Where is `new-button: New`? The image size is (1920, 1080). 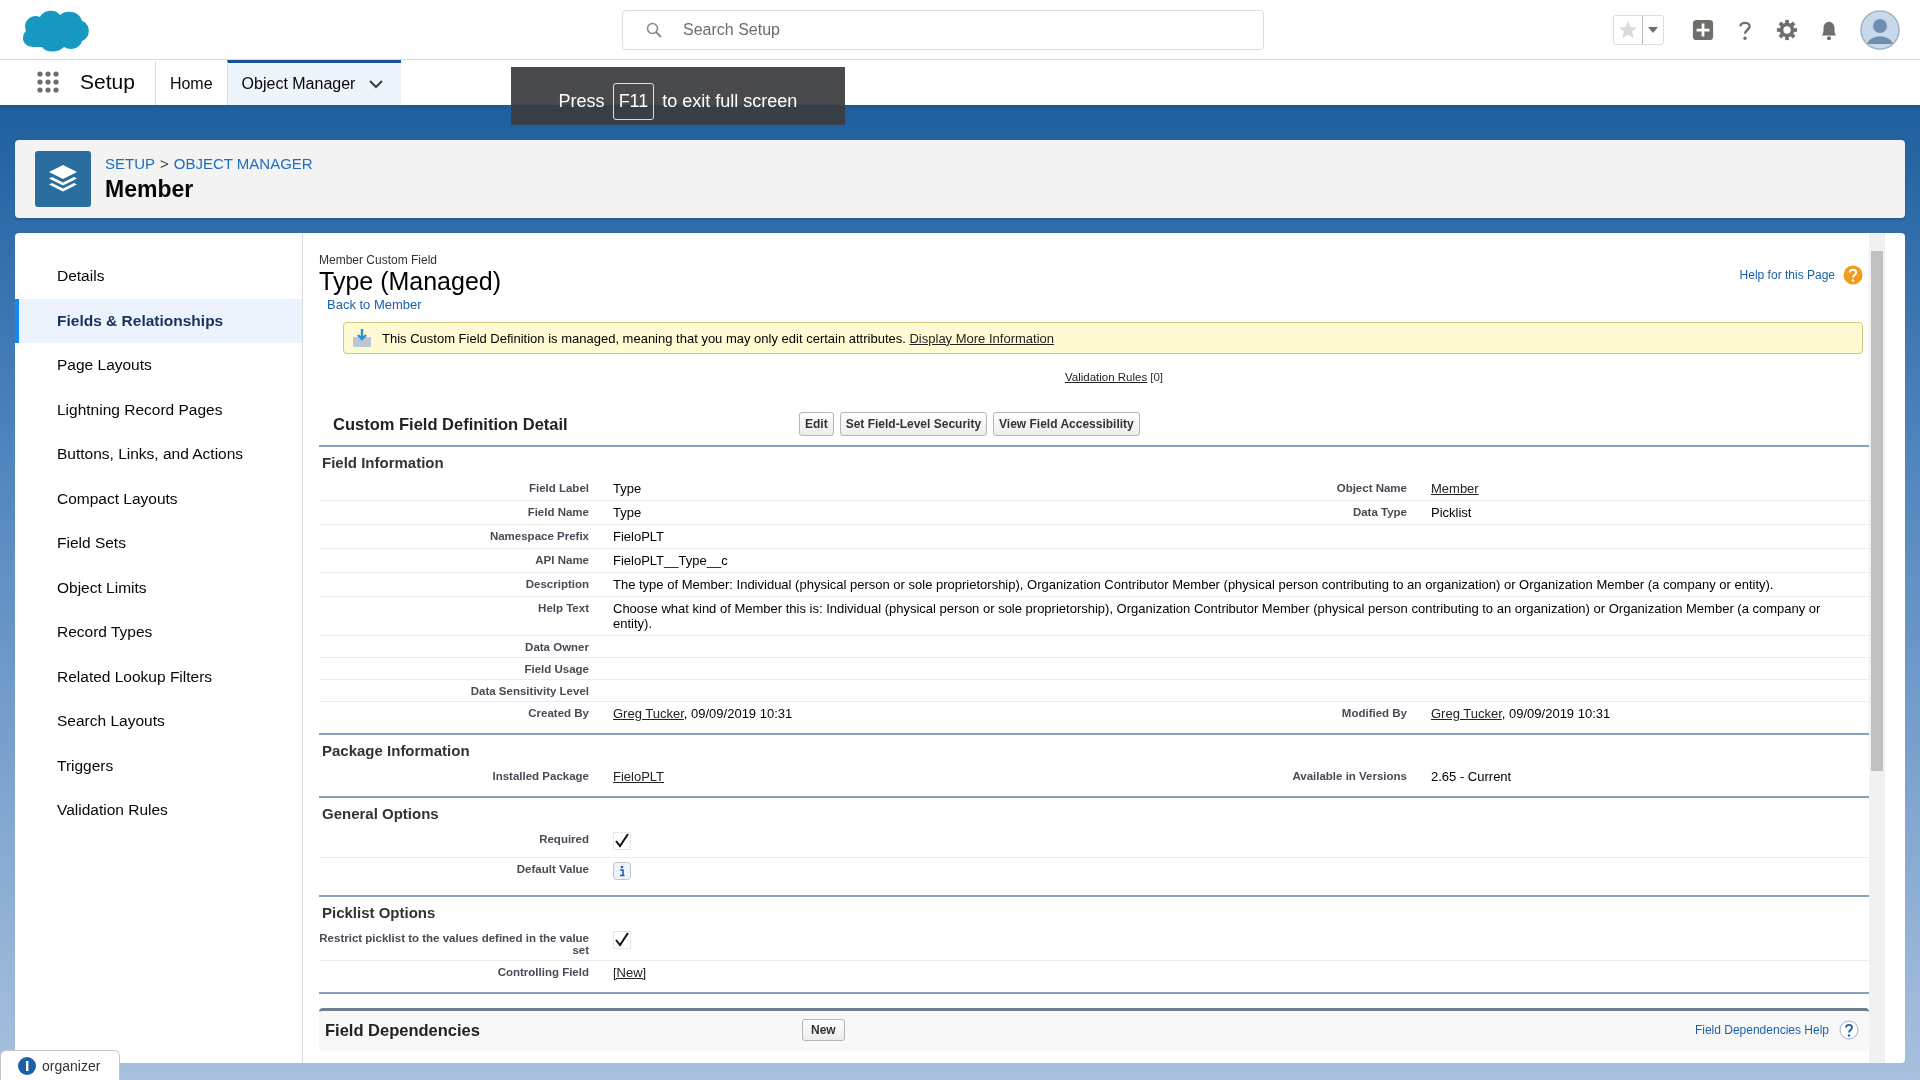 new-button: New is located at coordinates (823, 1030).